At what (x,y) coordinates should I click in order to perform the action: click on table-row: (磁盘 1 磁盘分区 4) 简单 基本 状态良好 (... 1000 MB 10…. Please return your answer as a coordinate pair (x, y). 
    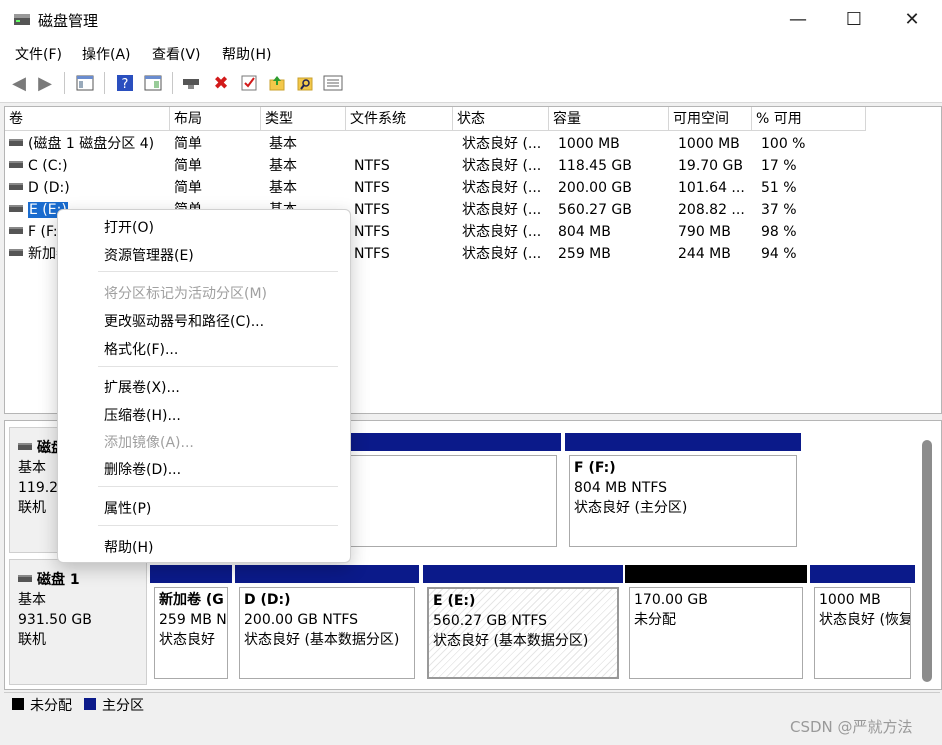
    Looking at the image, I should click on (473, 144).